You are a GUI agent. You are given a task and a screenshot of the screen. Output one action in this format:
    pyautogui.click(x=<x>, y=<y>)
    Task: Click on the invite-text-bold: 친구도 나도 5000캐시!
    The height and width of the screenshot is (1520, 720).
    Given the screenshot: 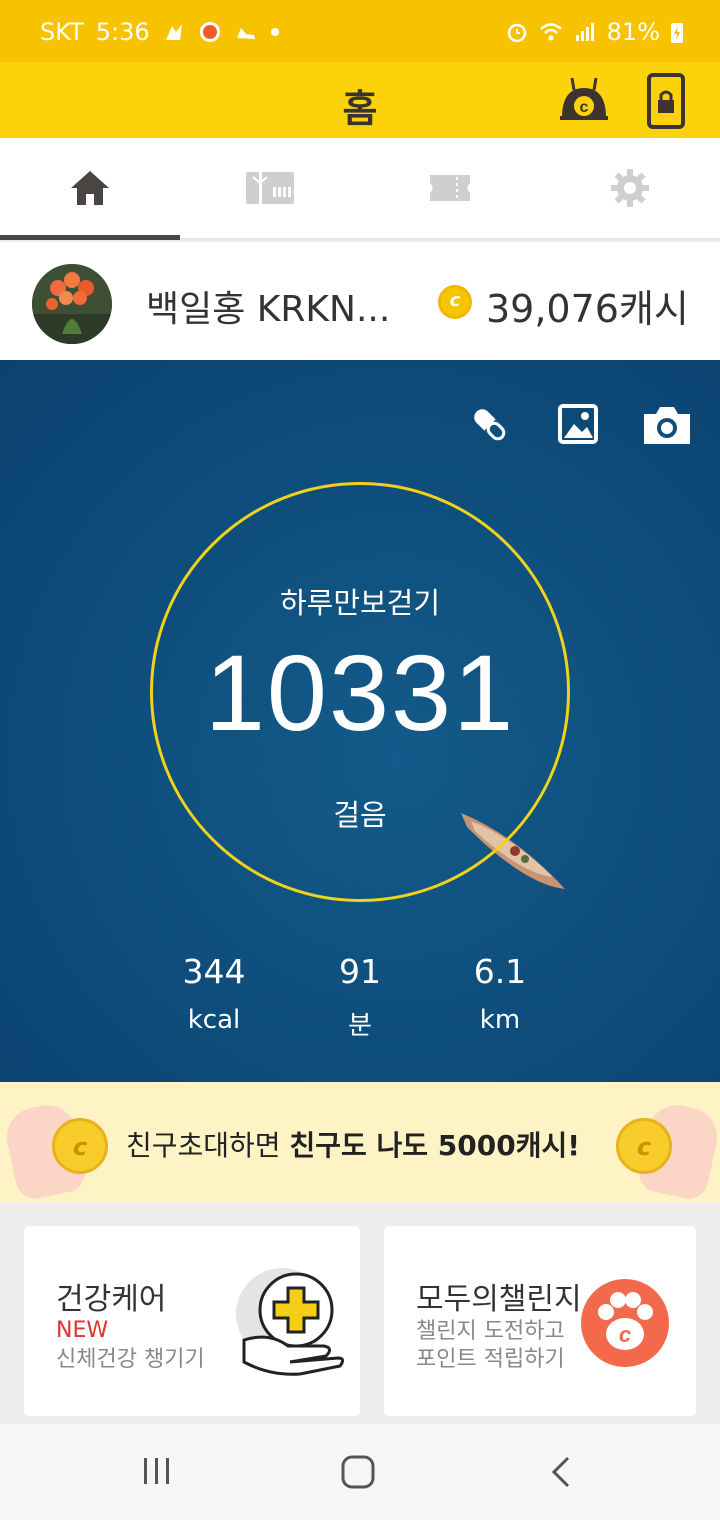 What is the action you would take?
    pyautogui.click(x=434, y=1145)
    